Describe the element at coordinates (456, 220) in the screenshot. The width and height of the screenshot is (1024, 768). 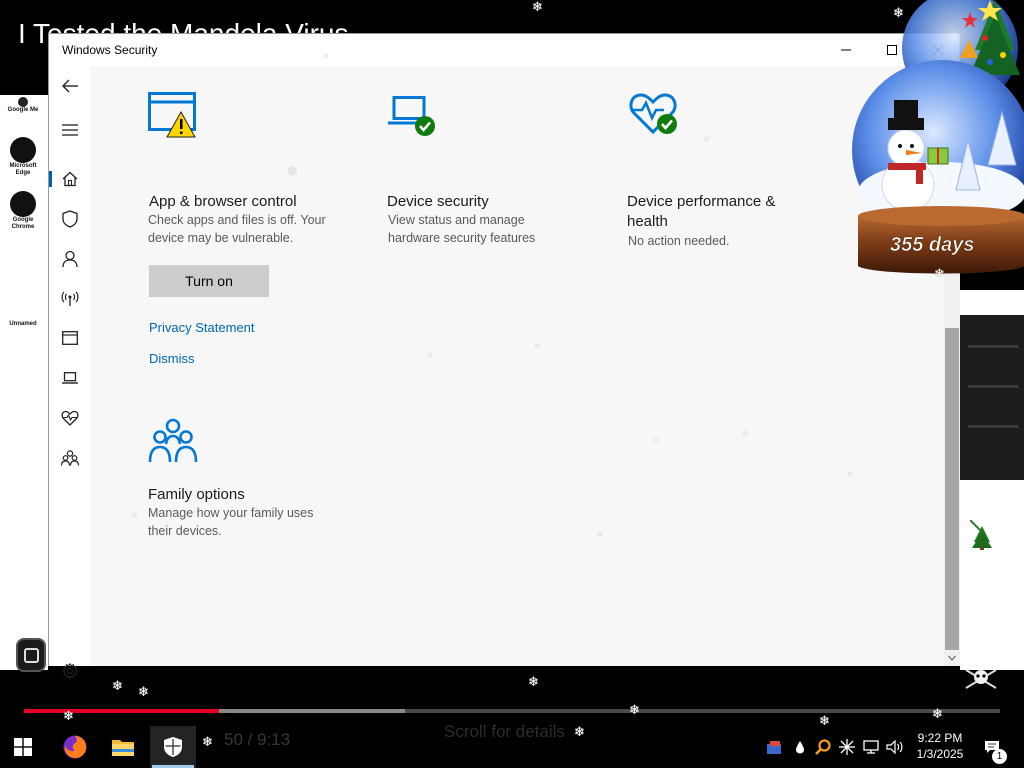
I see `device-security-description-line1: View status and manage` at that location.